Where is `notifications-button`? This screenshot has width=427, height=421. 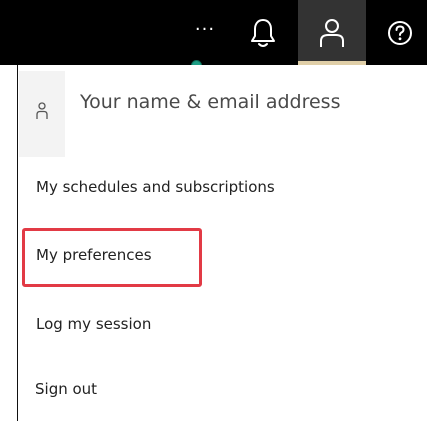
notifications-button is located at coordinates (263, 32).